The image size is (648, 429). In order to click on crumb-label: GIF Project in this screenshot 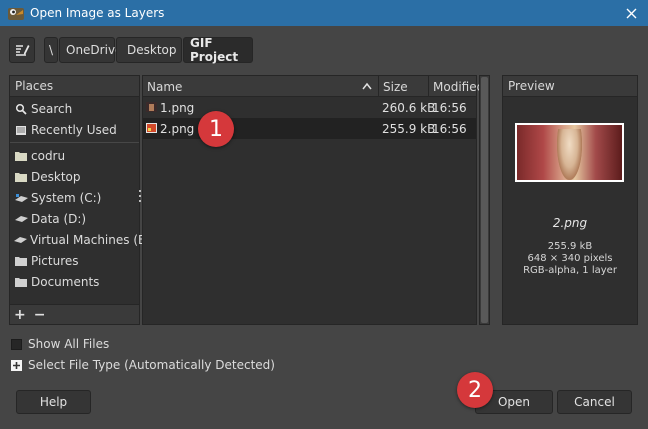, I will do `click(214, 50)`.